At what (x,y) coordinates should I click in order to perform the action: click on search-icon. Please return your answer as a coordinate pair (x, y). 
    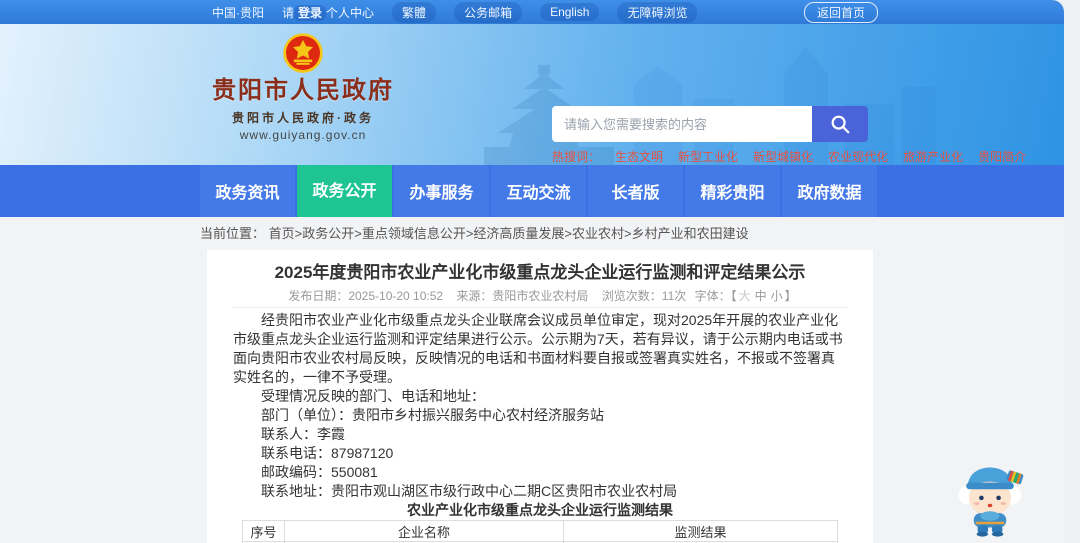
    Looking at the image, I should click on (840, 124).